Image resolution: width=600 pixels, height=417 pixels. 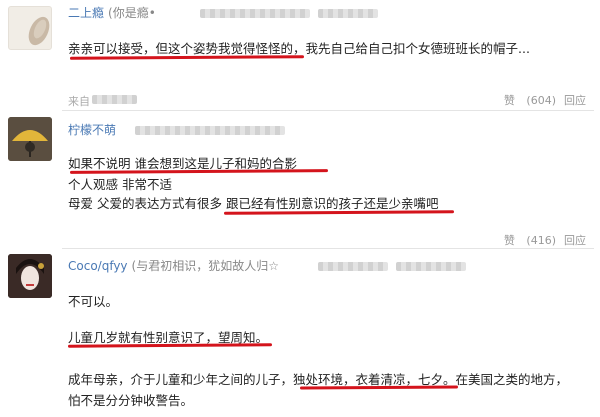 What do you see at coordinates (131, 400) in the screenshot?
I see `comment-text: 怕不是分分钟收警告。` at bounding box center [131, 400].